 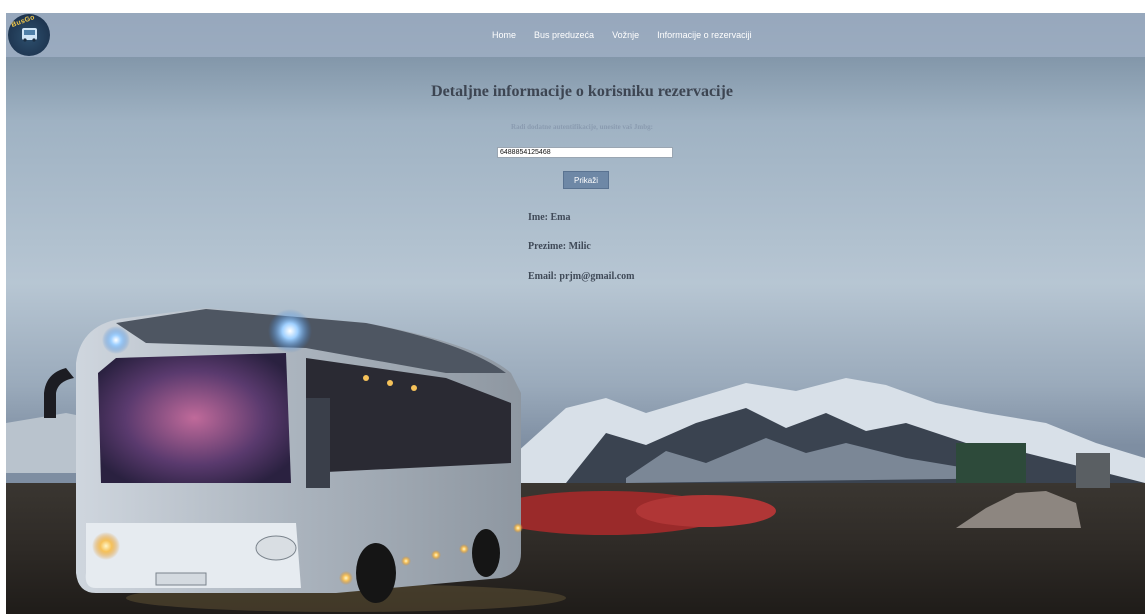 What do you see at coordinates (704, 35) in the screenshot?
I see `nav-link-informacije-o-rezervaciji: Informacije o rezervaciji` at bounding box center [704, 35].